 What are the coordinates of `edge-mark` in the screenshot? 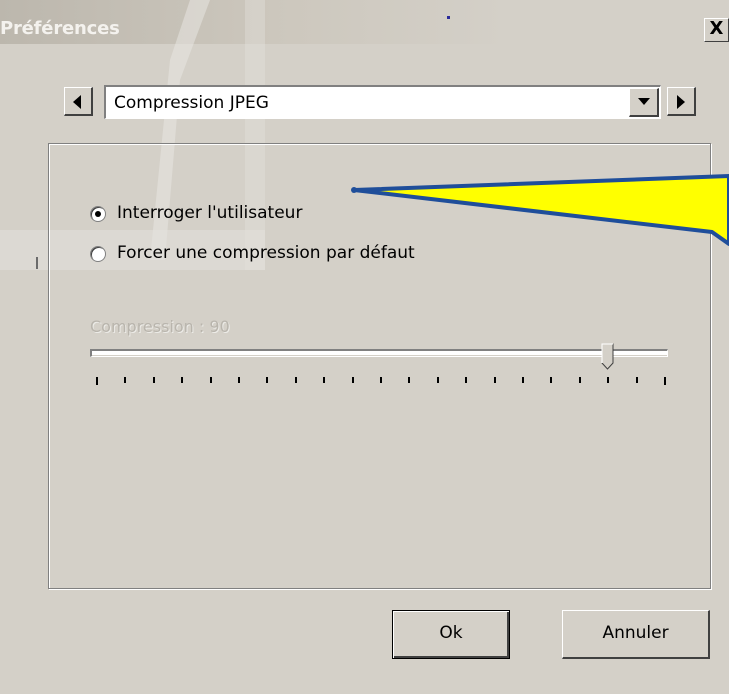 It's located at (37, 263).